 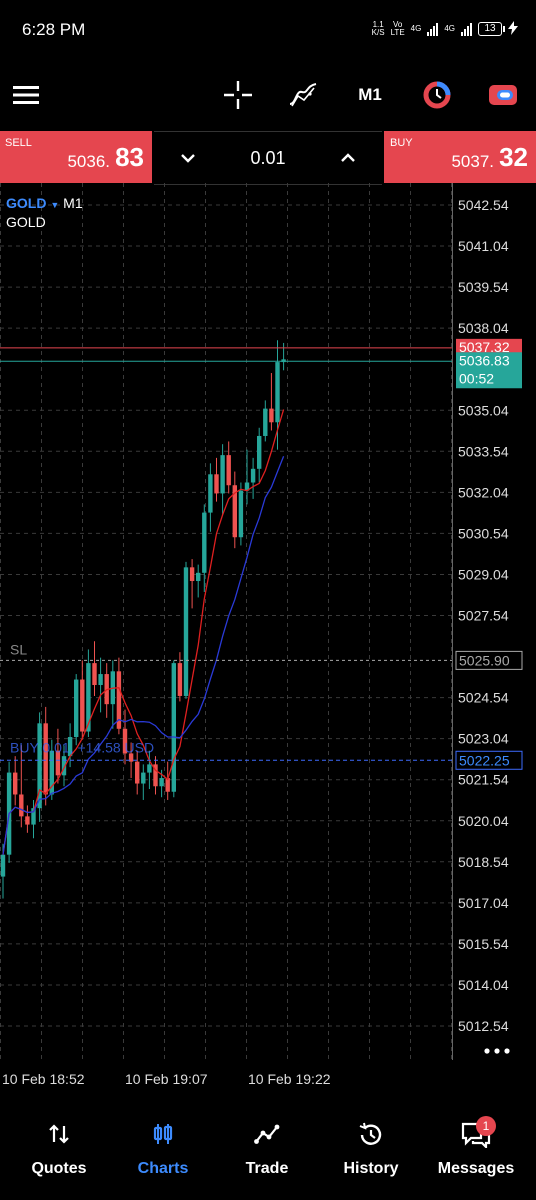 I want to click on tab-charts: Charts, so click(x=163, y=1152).